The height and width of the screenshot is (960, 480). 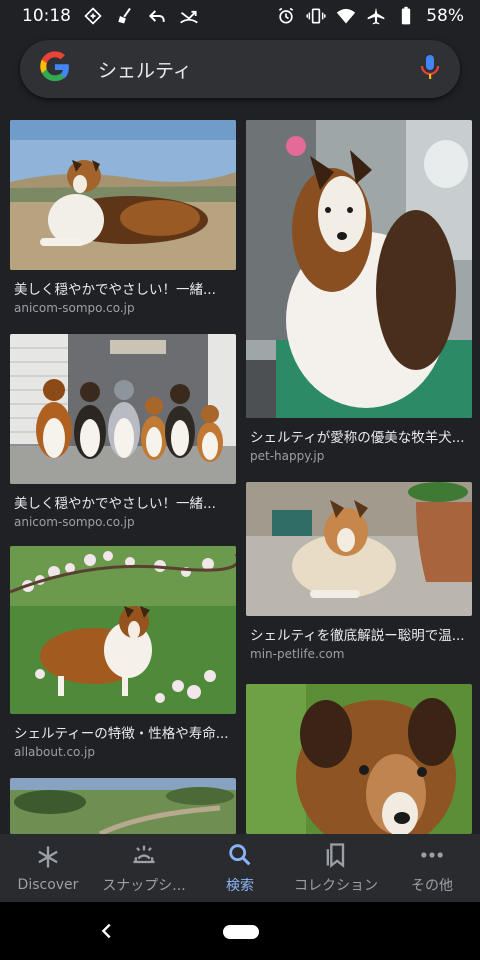 What do you see at coordinates (287, 456) in the screenshot?
I see `result-source: pet-happy.jp` at bounding box center [287, 456].